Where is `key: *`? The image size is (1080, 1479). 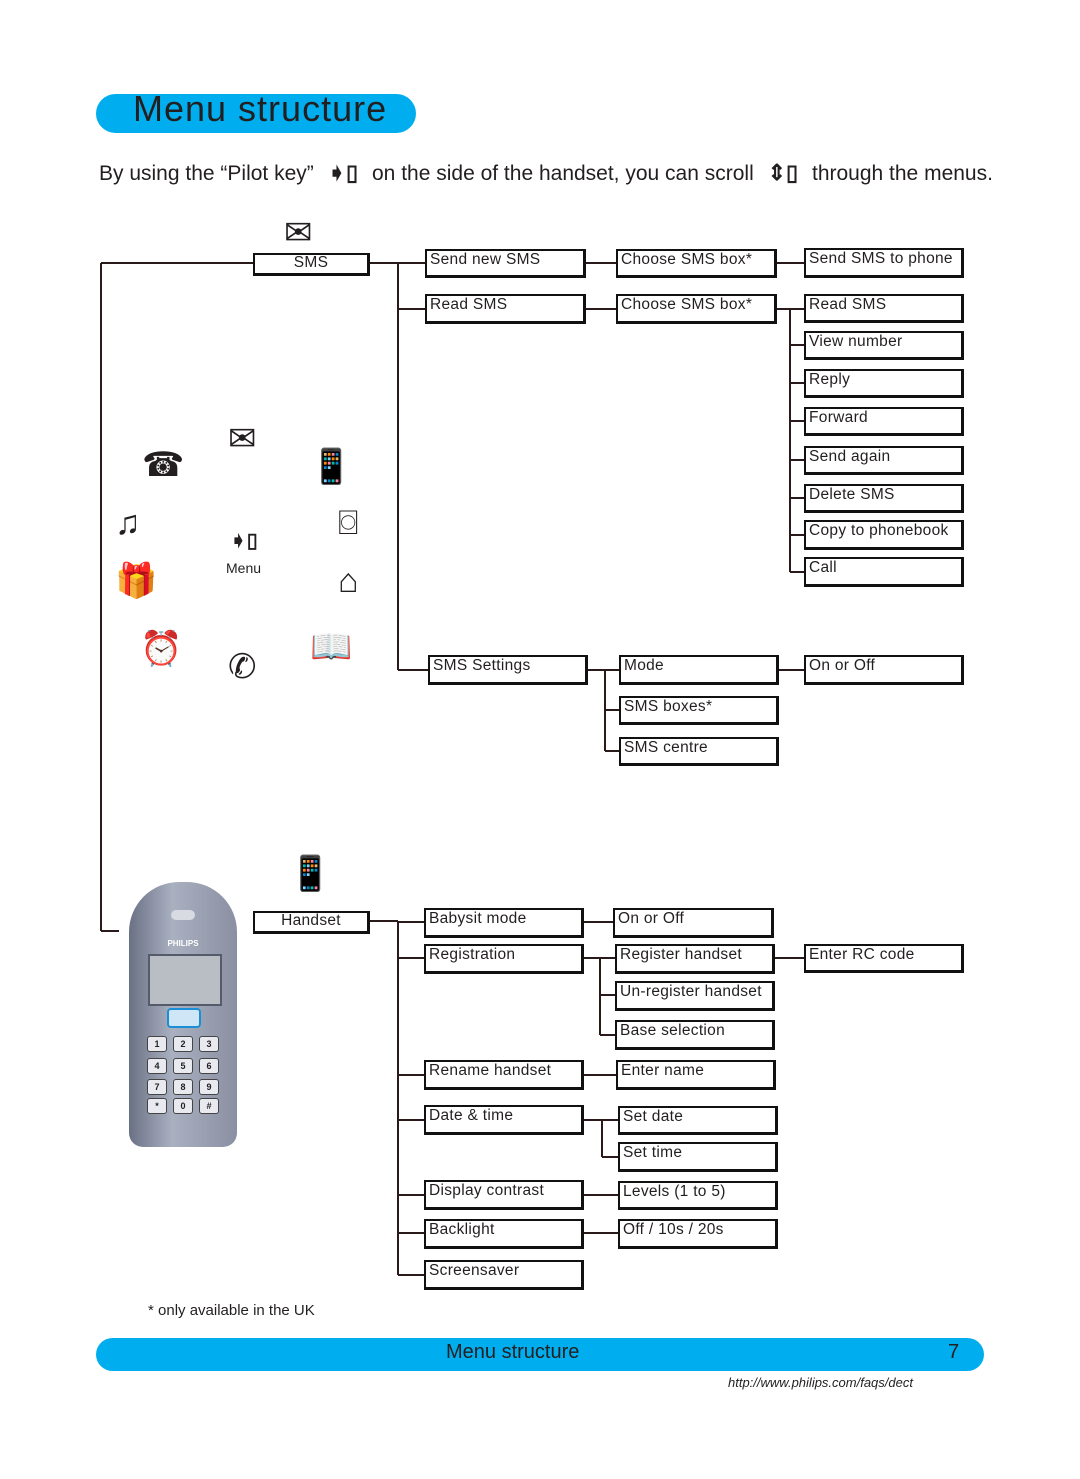 key: * is located at coordinates (157, 1106).